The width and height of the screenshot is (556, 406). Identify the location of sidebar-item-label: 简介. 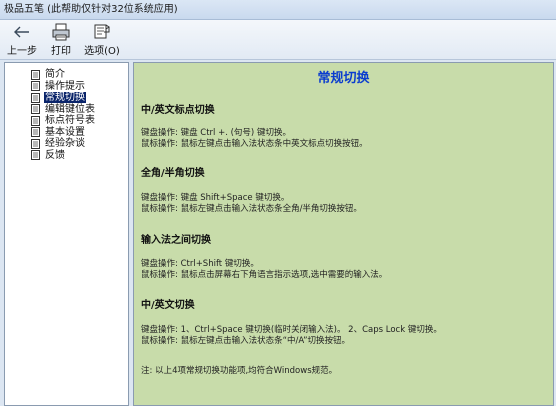
(55, 75).